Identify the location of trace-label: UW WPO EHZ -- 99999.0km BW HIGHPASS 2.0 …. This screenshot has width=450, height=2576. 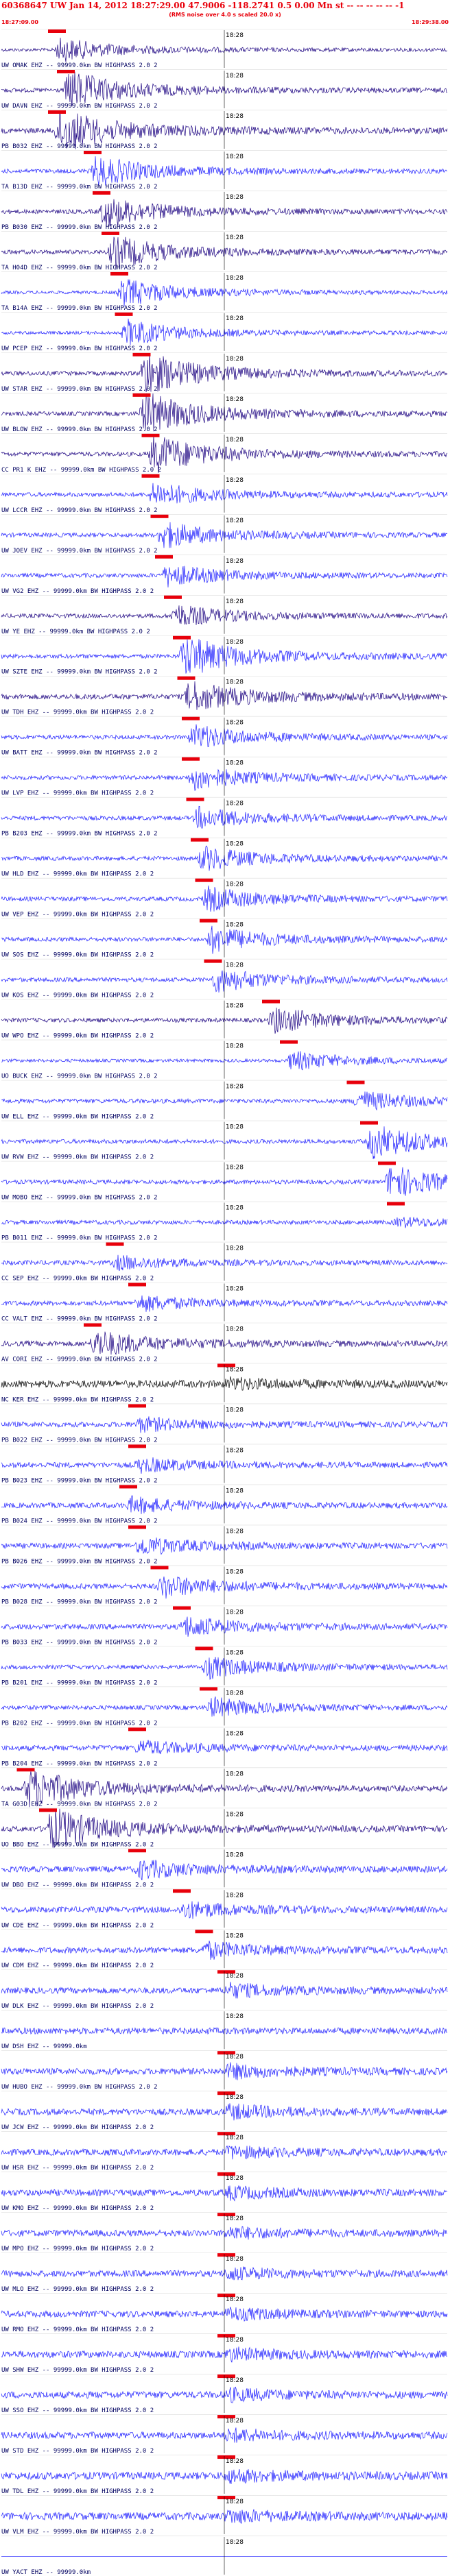
(78, 1036).